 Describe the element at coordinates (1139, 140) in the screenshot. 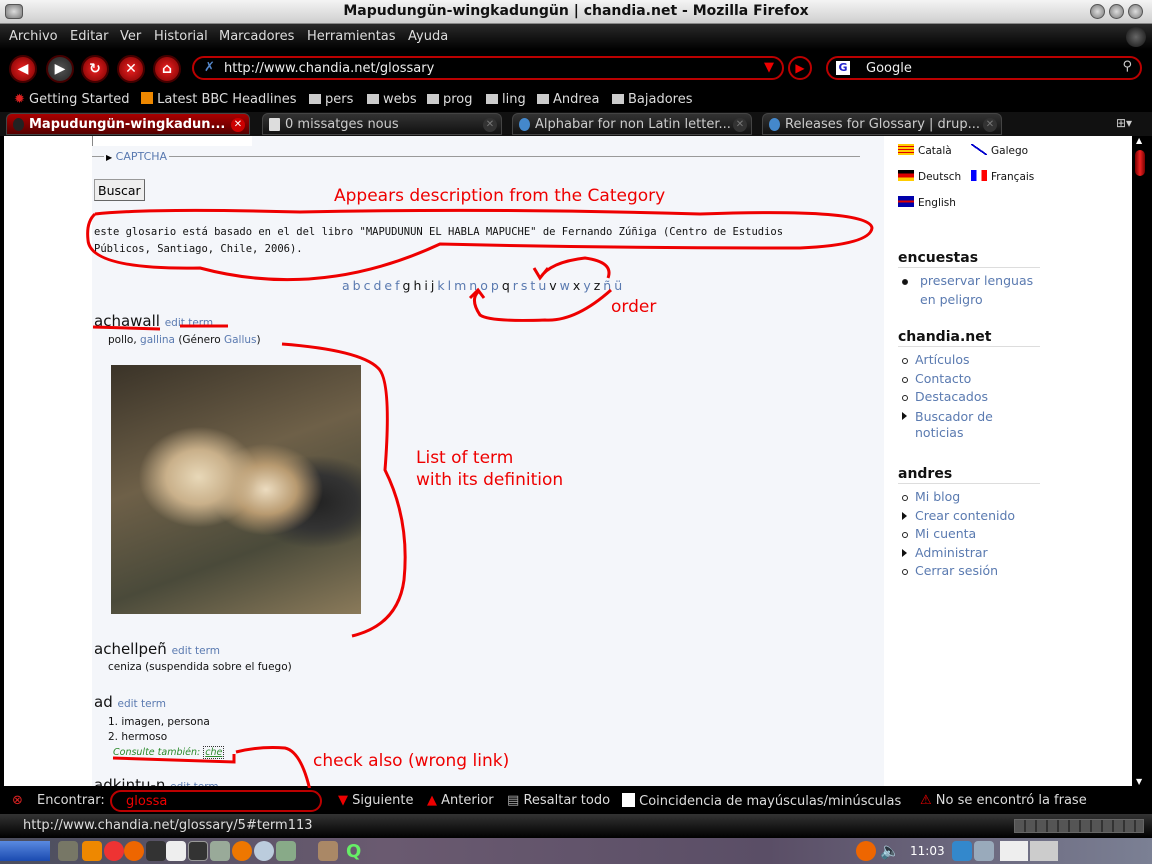

I see `scroll-up-icon: ▲` at that location.